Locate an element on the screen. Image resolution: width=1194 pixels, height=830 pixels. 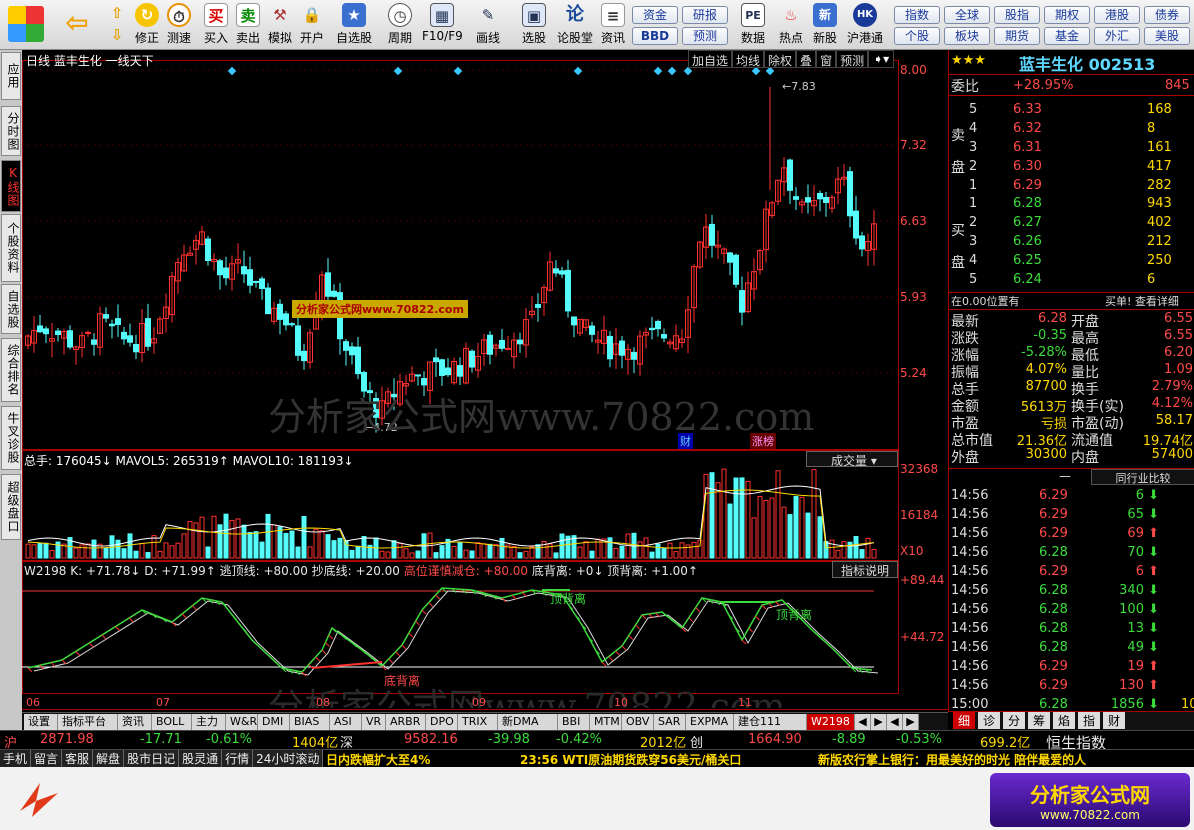
app-logo-icon is located at coordinates (26, 25).